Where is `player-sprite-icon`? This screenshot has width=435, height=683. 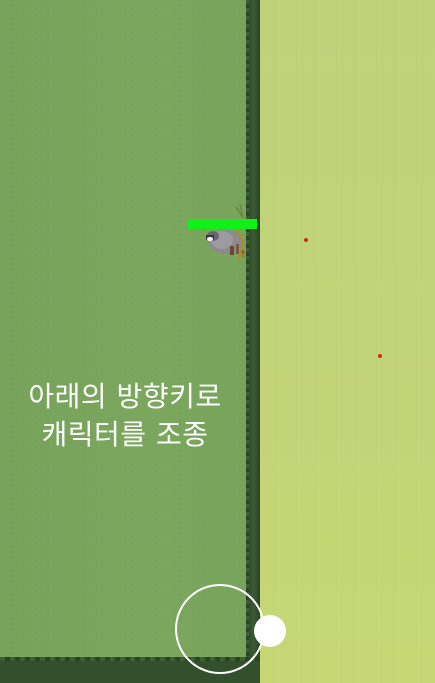
player-sprite-icon is located at coordinates (225, 232).